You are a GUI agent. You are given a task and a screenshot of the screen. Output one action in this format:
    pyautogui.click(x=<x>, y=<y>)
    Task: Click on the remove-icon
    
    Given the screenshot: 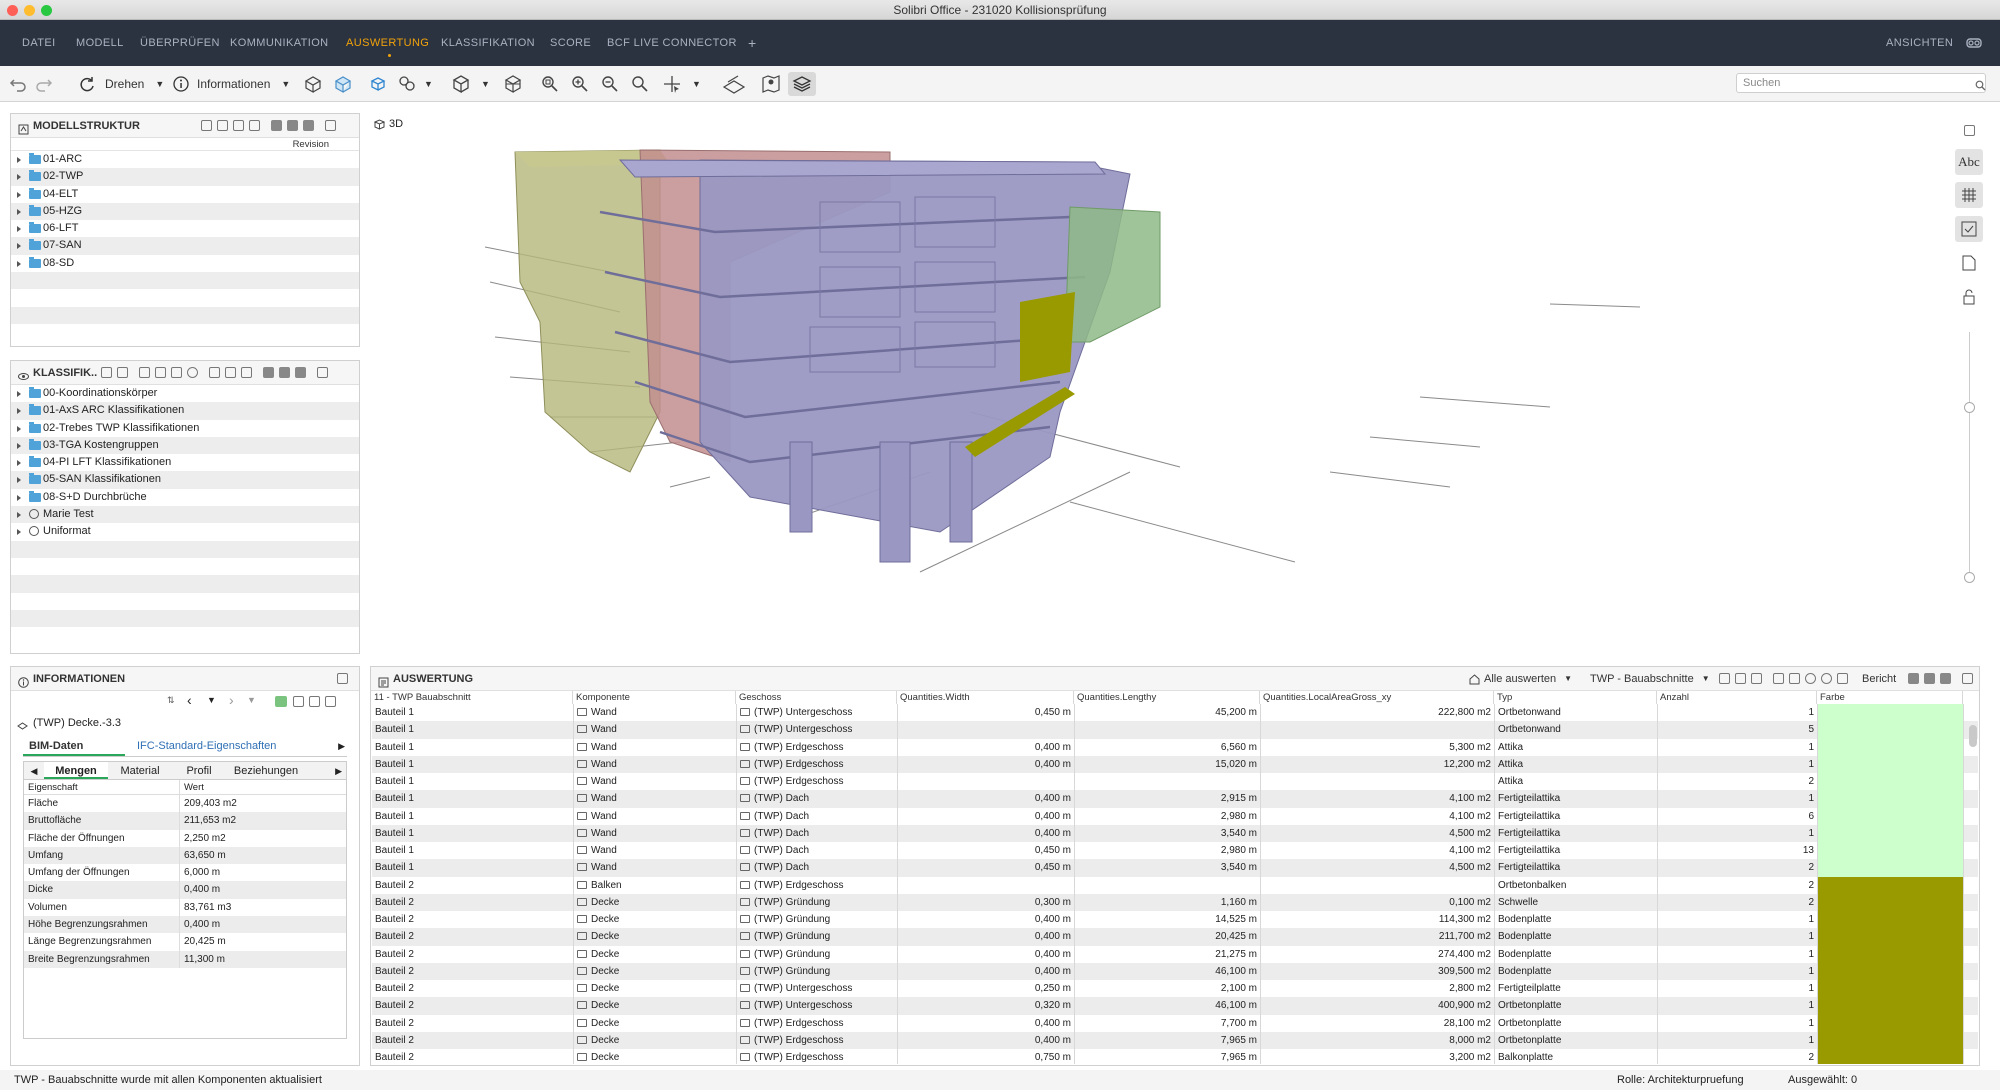 What is the action you would take?
    pyautogui.click(x=1810, y=678)
    